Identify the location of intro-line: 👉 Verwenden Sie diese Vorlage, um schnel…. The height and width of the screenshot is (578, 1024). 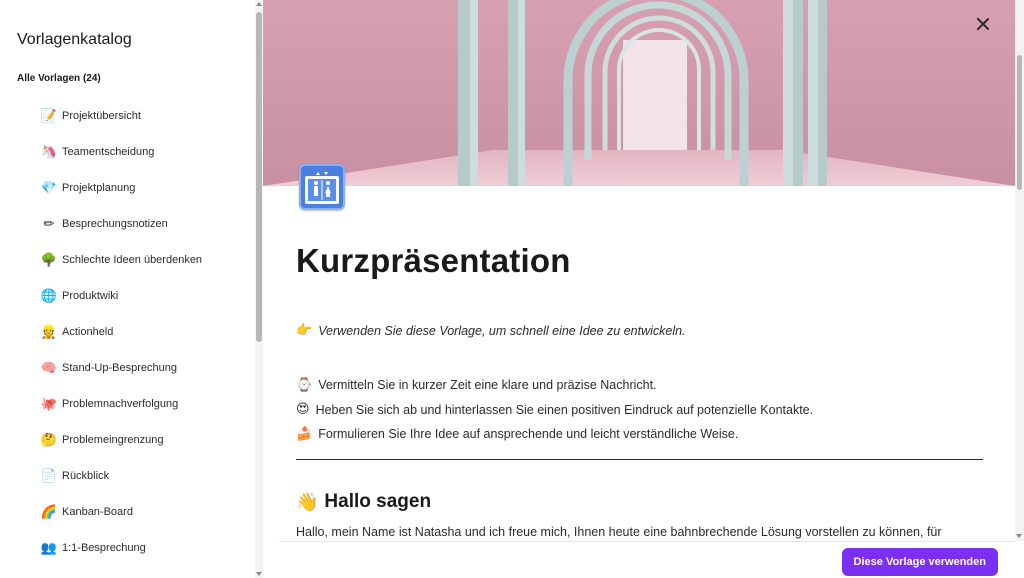
(491, 330).